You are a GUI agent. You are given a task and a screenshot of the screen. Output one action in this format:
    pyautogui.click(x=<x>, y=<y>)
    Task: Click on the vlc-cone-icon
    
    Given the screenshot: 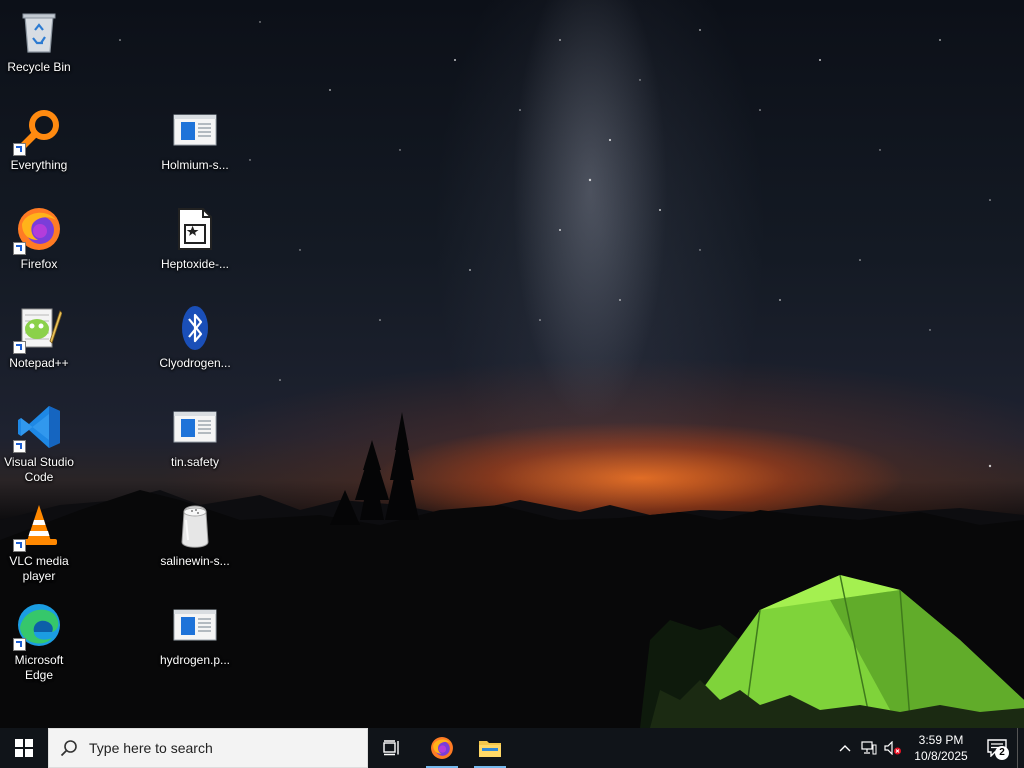 What is the action you would take?
    pyautogui.click(x=38, y=527)
    